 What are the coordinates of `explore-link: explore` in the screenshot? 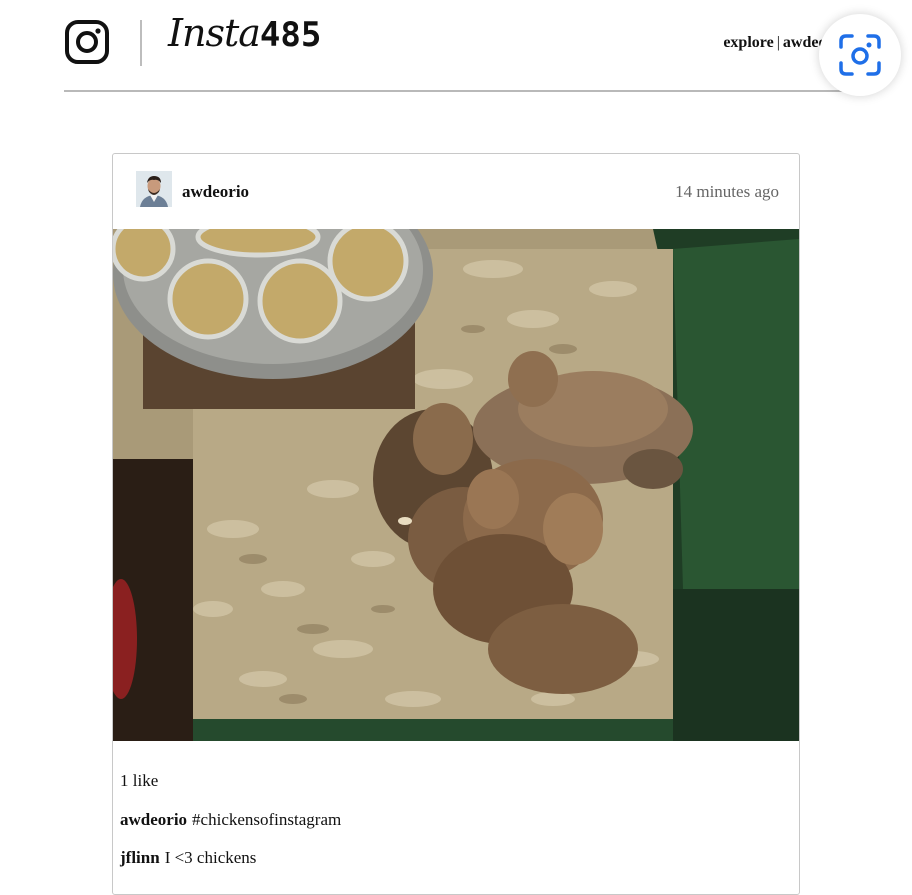 It's located at (748, 42).